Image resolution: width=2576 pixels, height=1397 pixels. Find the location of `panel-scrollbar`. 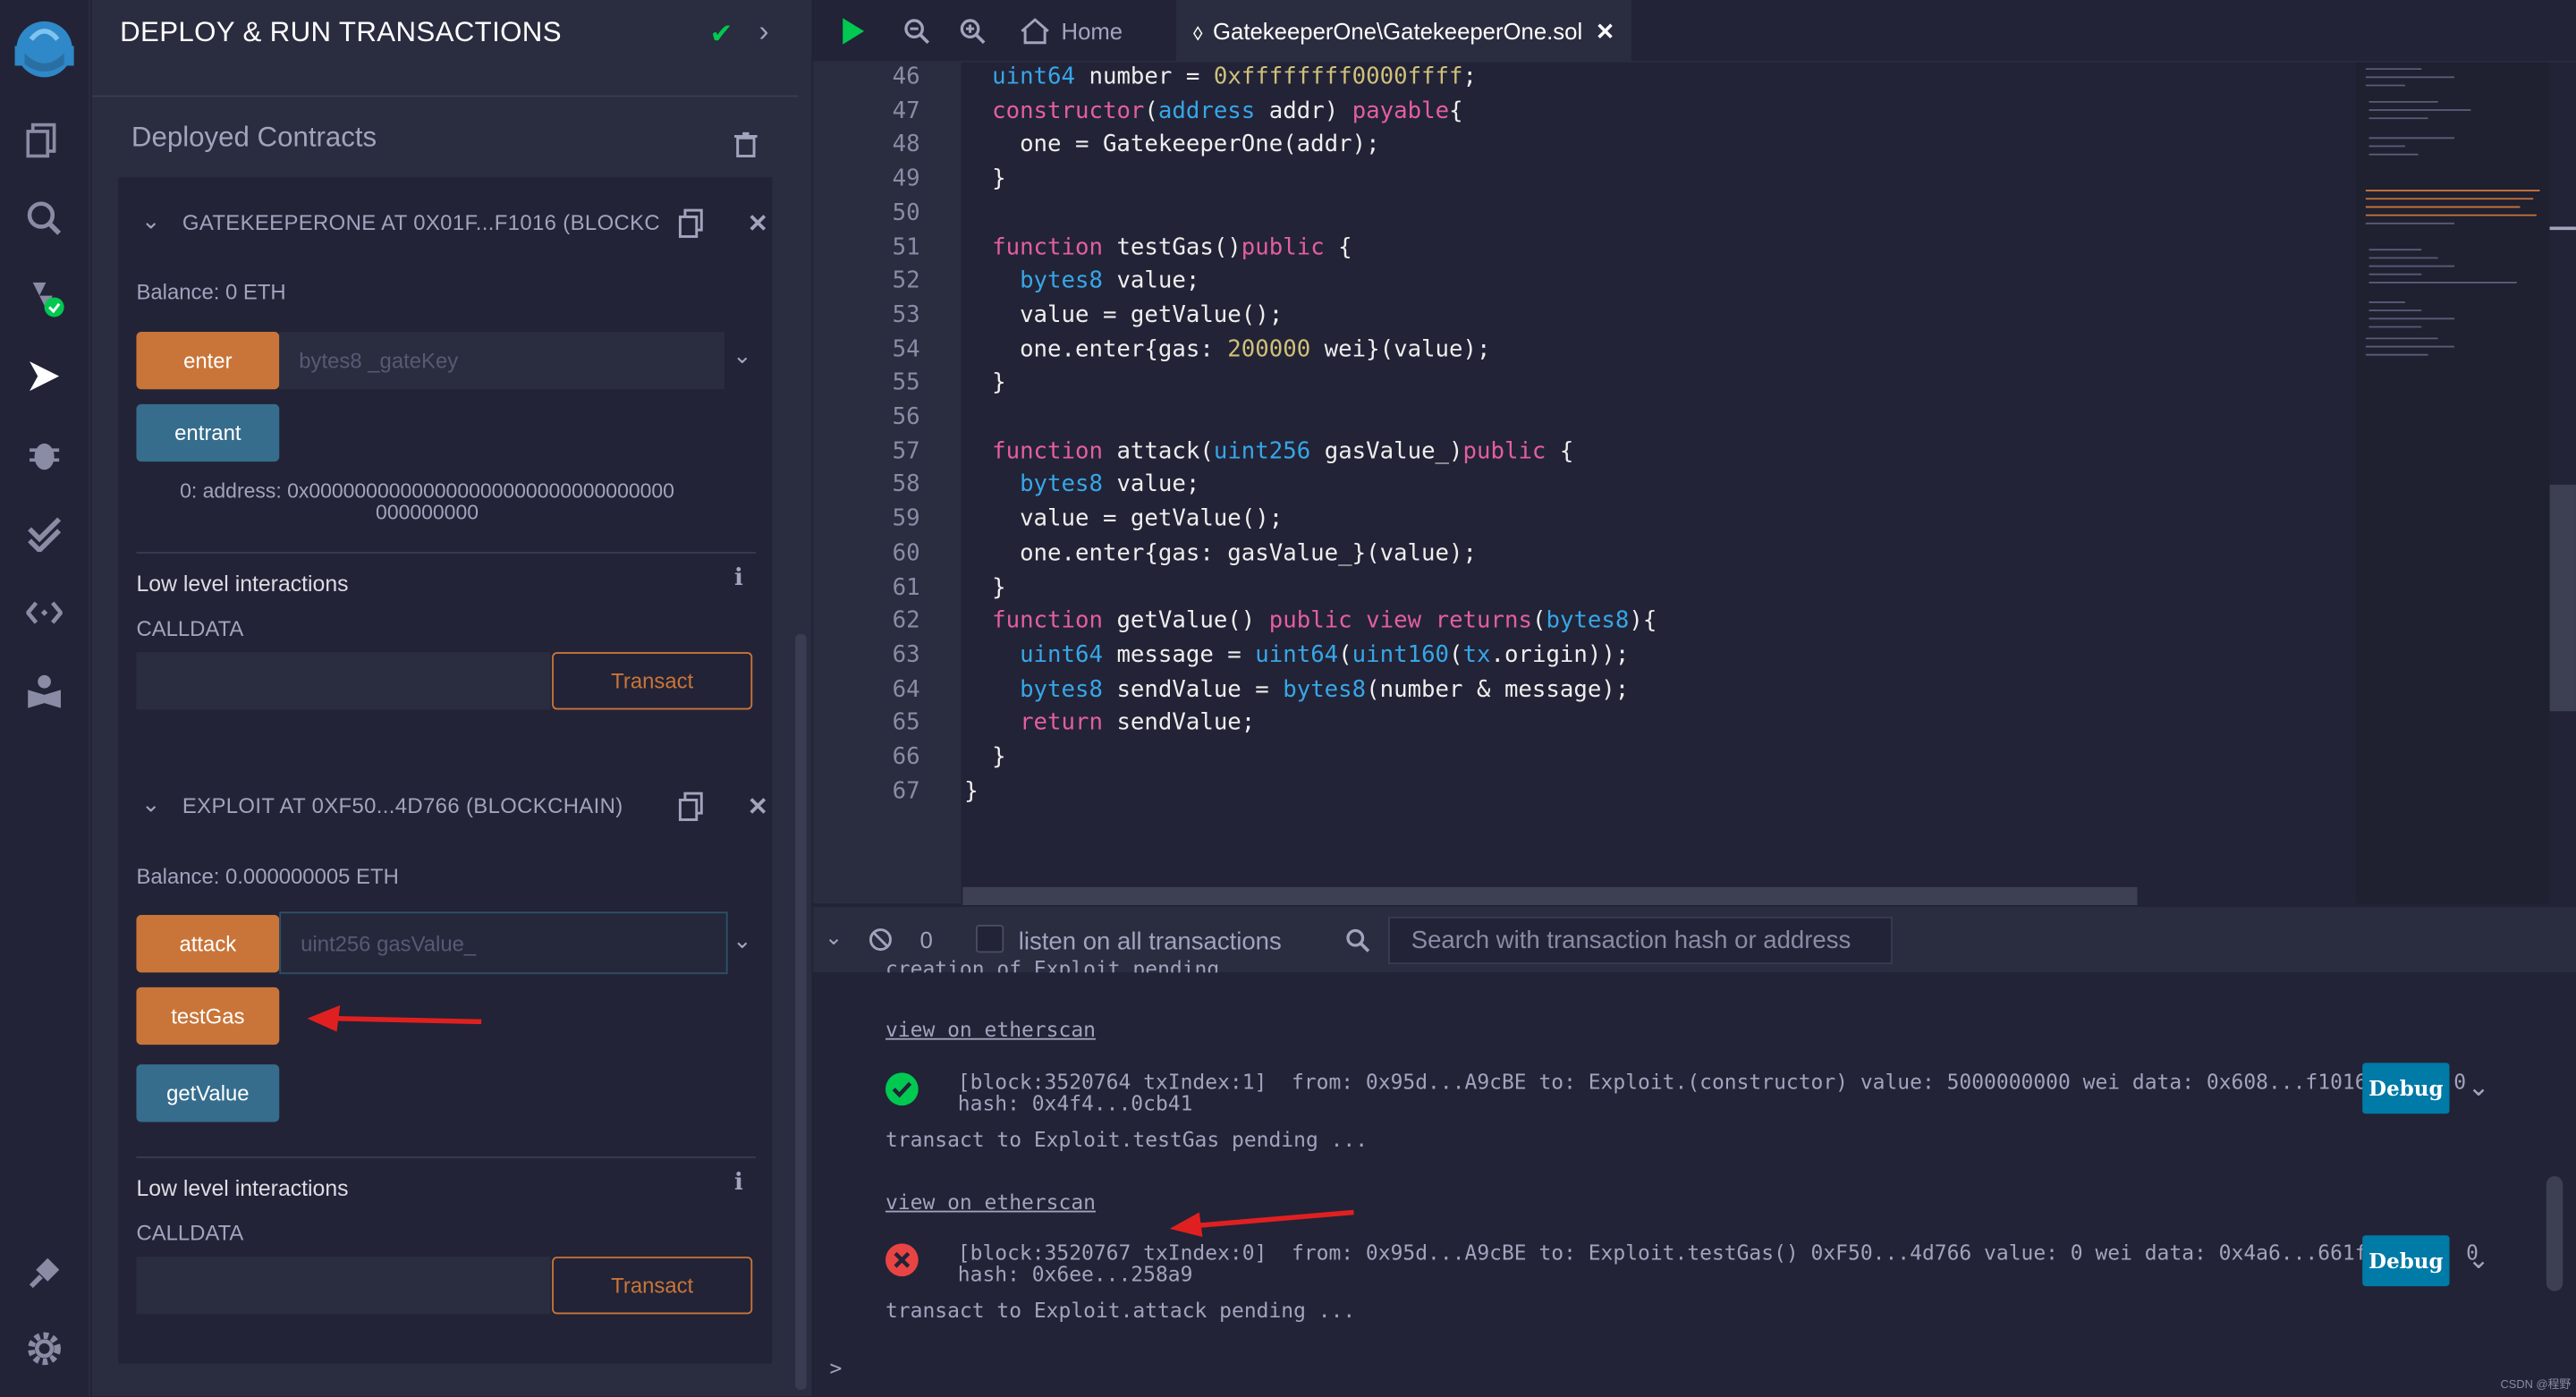

panel-scrollbar is located at coordinates (800, 1011).